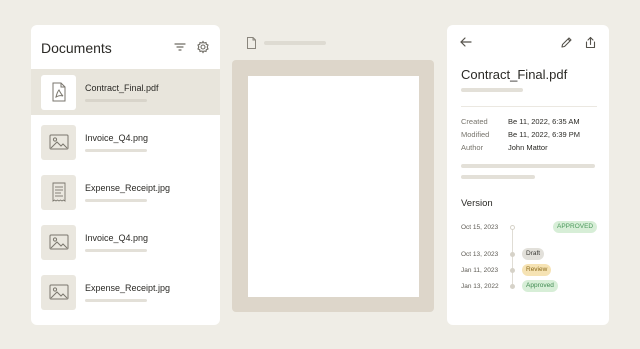 The width and height of the screenshot is (640, 349). What do you see at coordinates (58, 192) in the screenshot?
I see `receipt-icon` at bounding box center [58, 192].